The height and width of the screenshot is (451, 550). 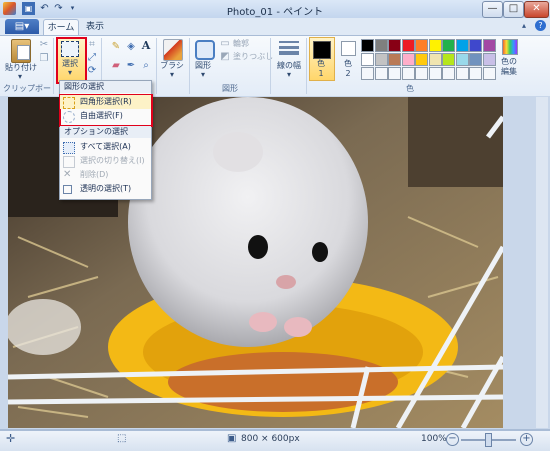 I want to click on file-menu-button: ▤▾, so click(x=22, y=26).